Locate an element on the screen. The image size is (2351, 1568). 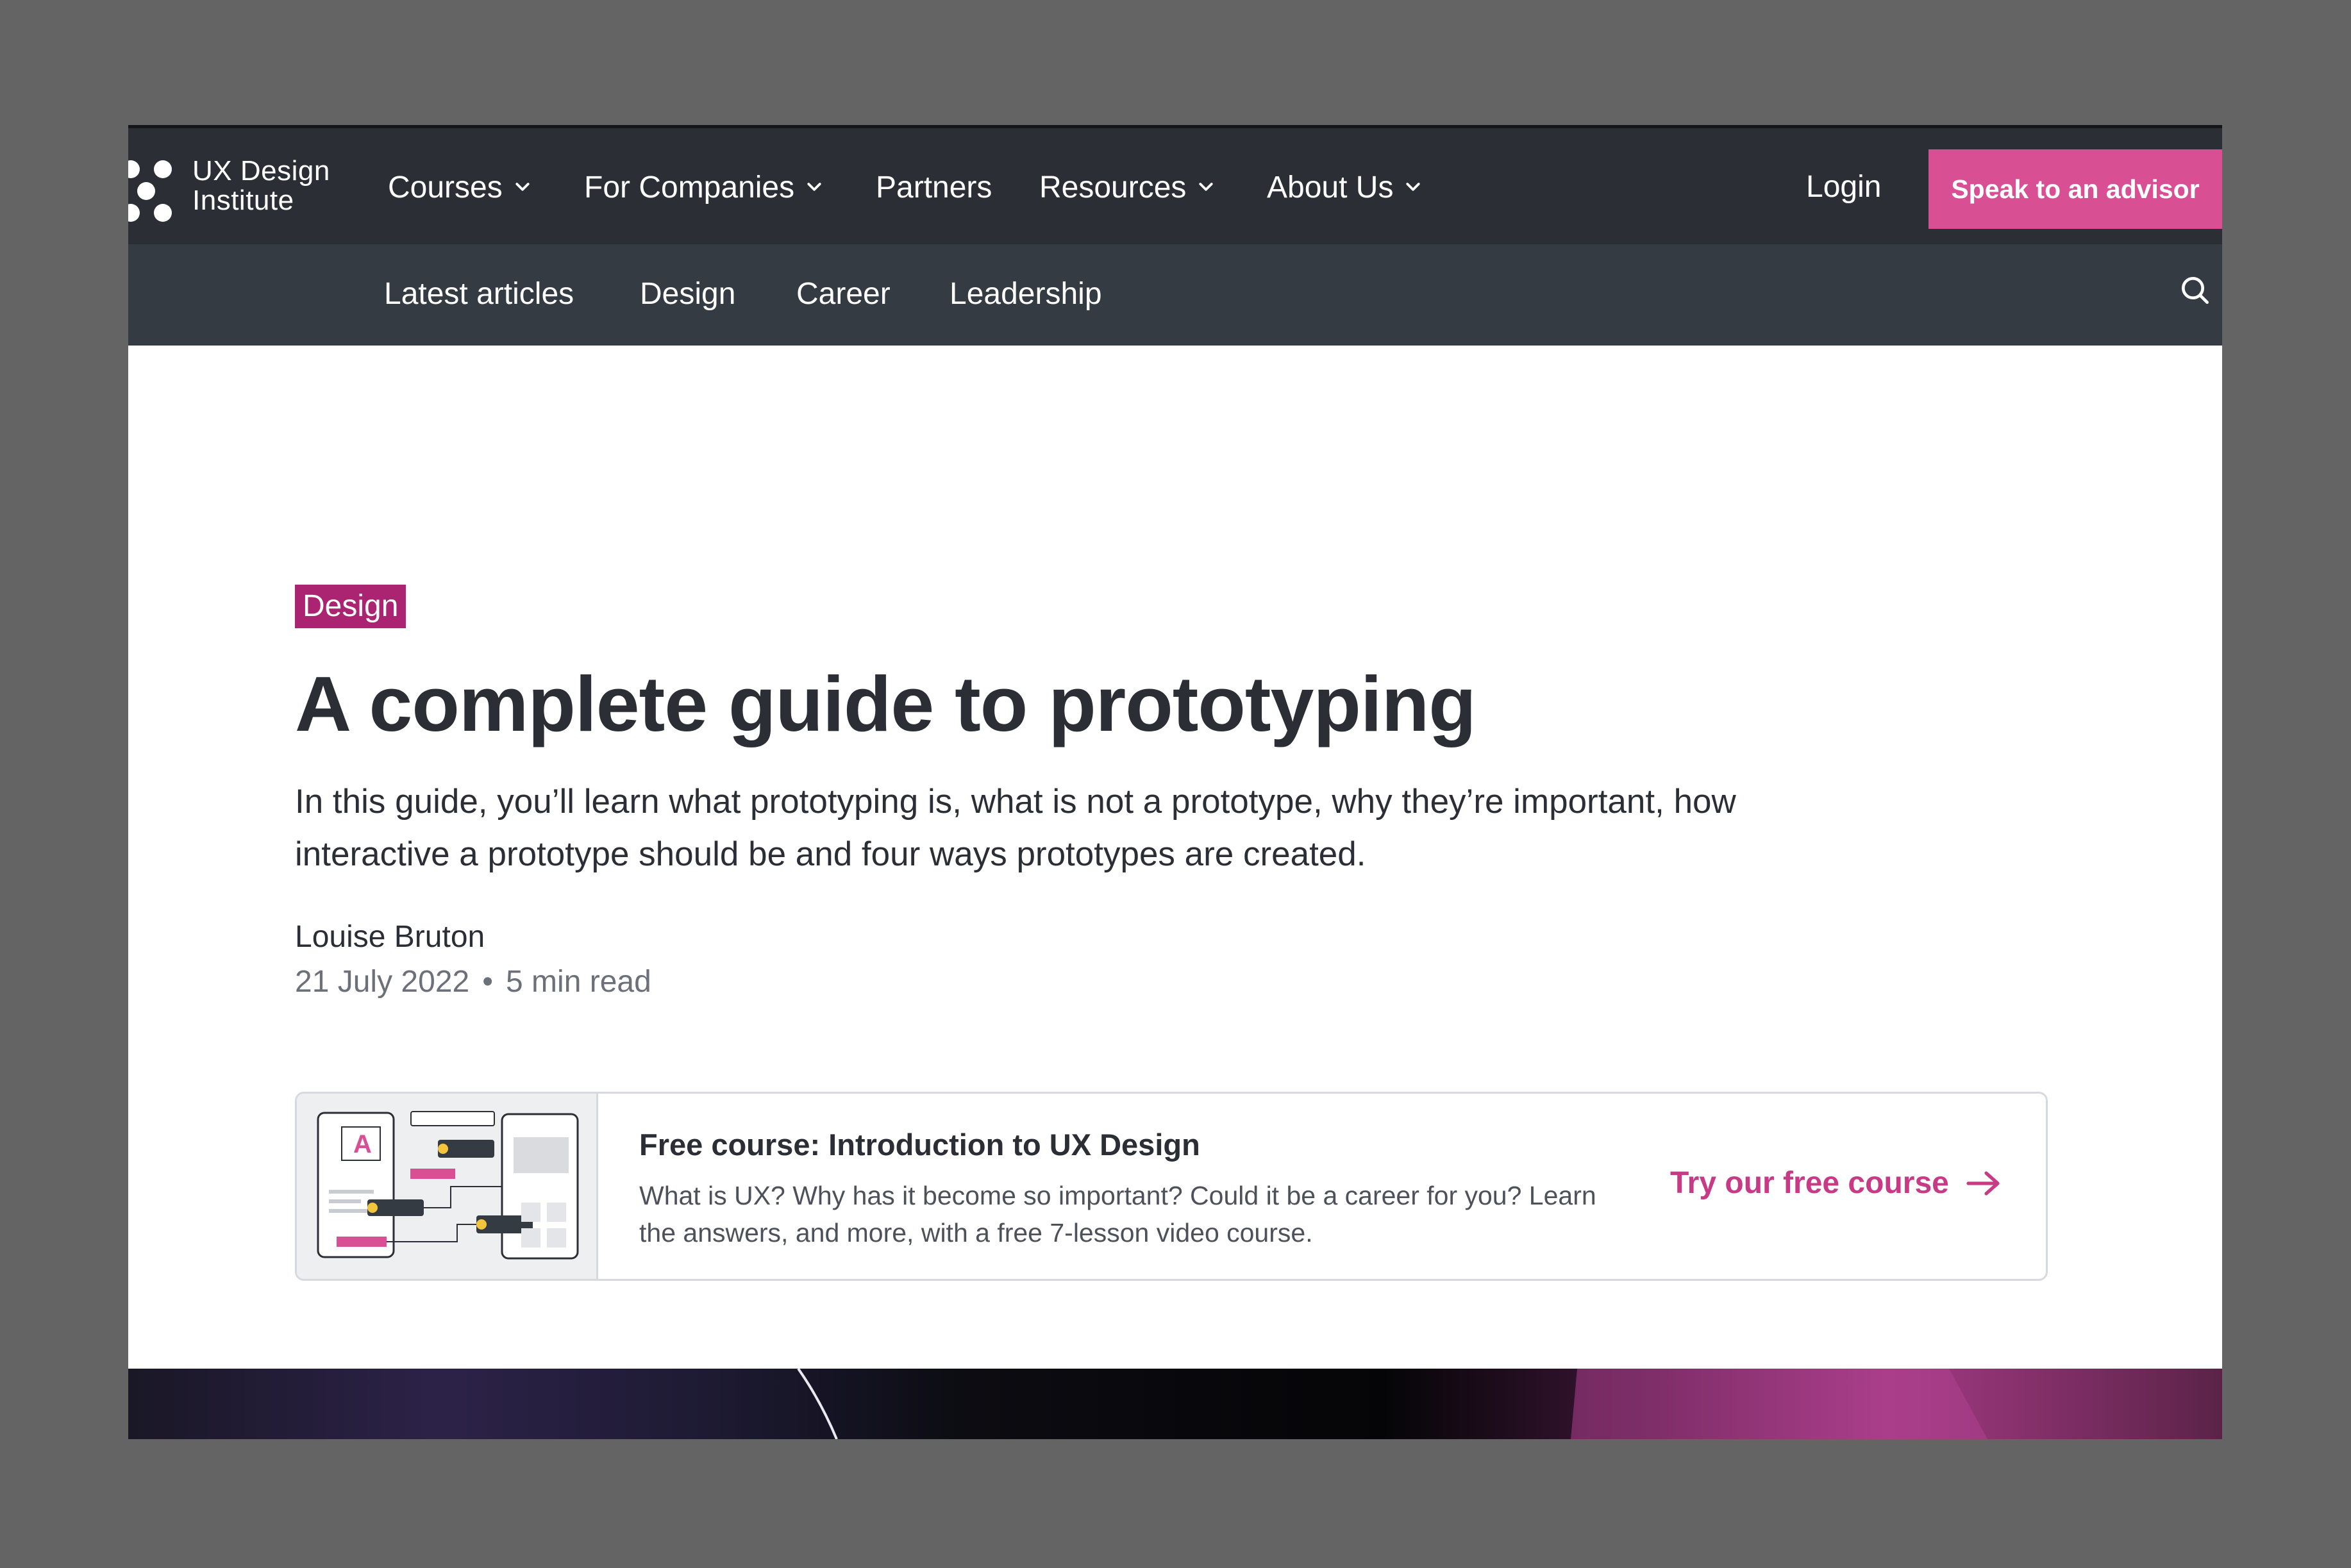
hero-image-graphic is located at coordinates (1392, 1403).